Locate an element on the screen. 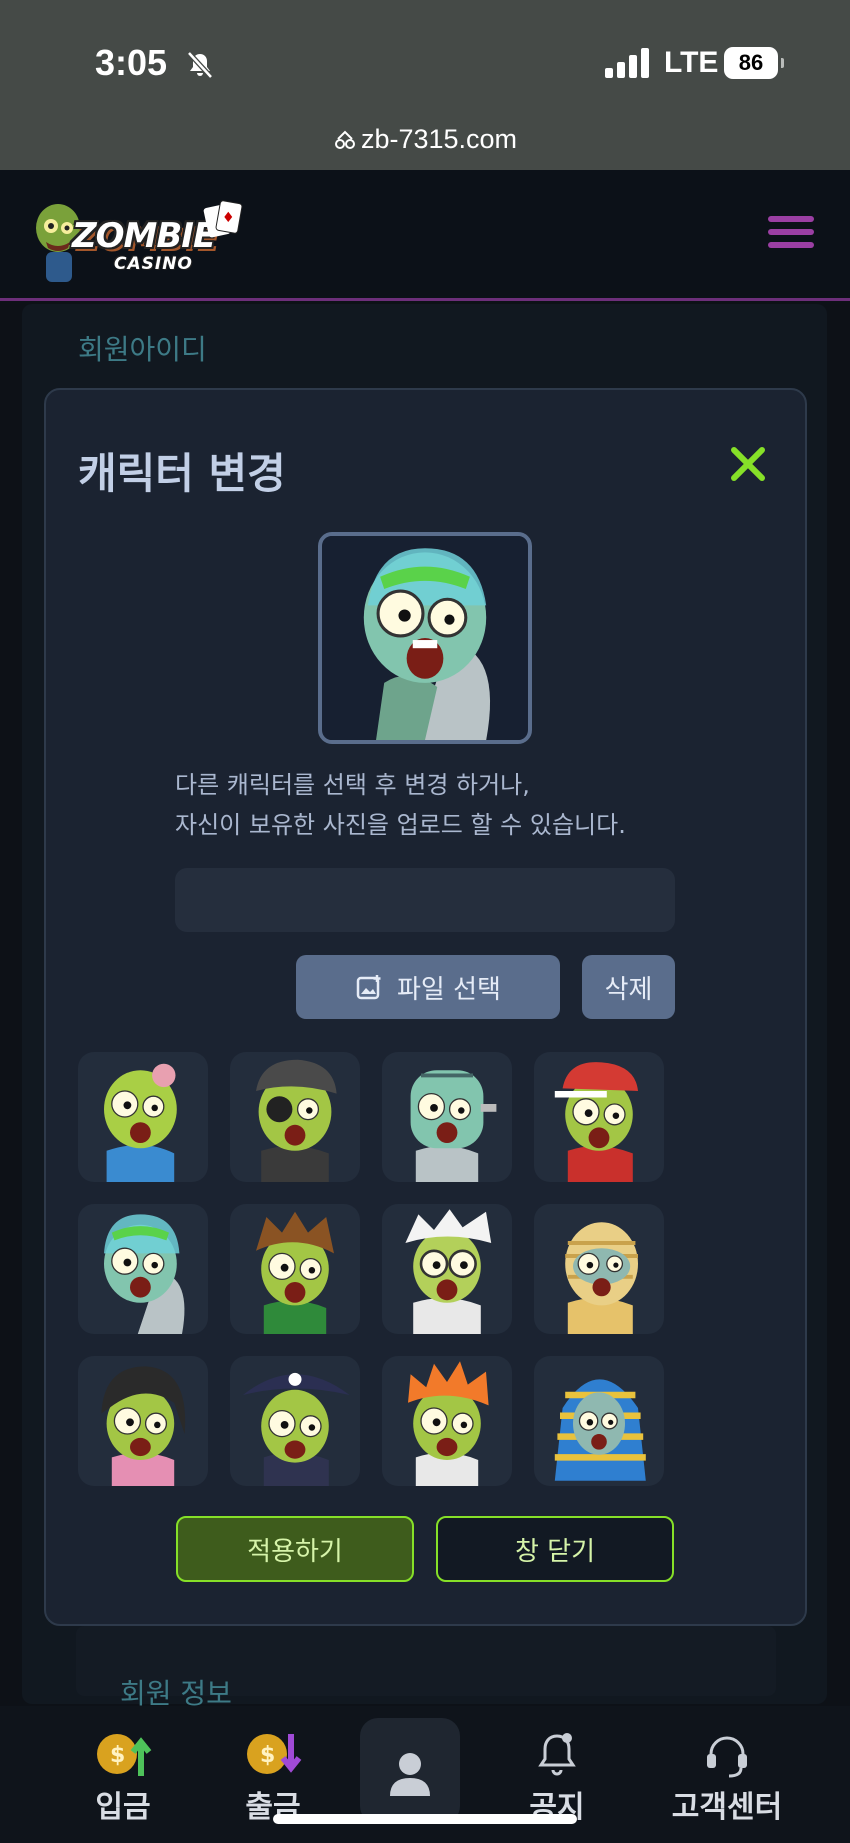 The height and width of the screenshot is (1843, 850). description-line-1: 다른 캐릭터를 선택 후 변경 하거나, is located at coordinates (352, 785).